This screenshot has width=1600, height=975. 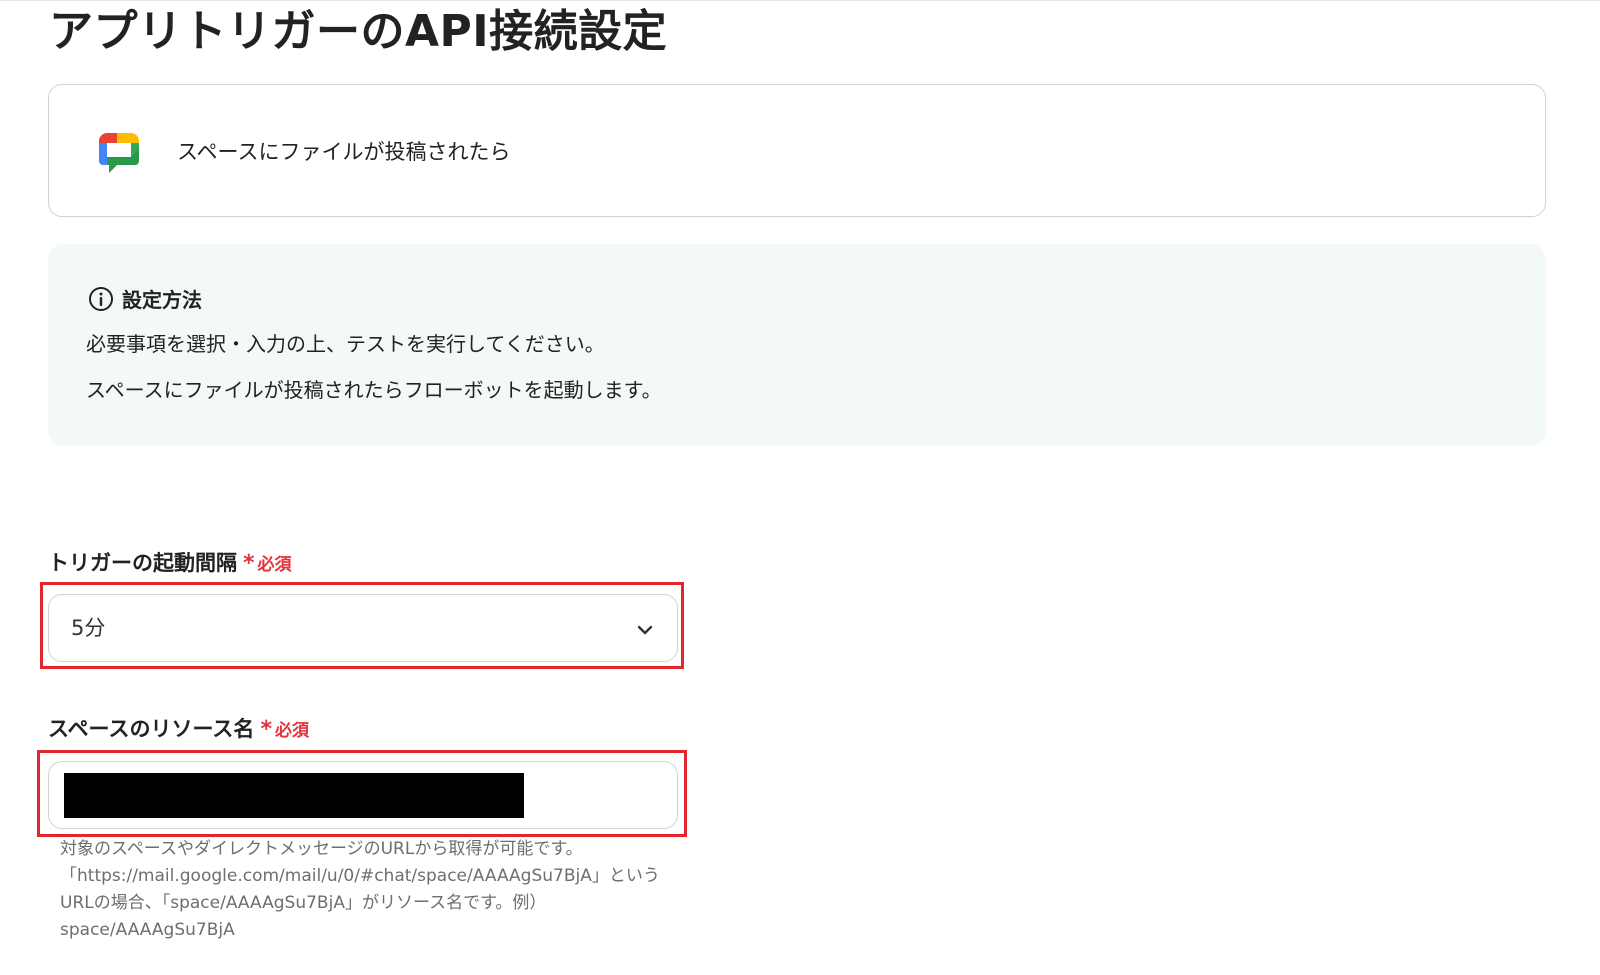 I want to click on help-line: space/AAAAgSu7BjA, so click(x=147, y=930).